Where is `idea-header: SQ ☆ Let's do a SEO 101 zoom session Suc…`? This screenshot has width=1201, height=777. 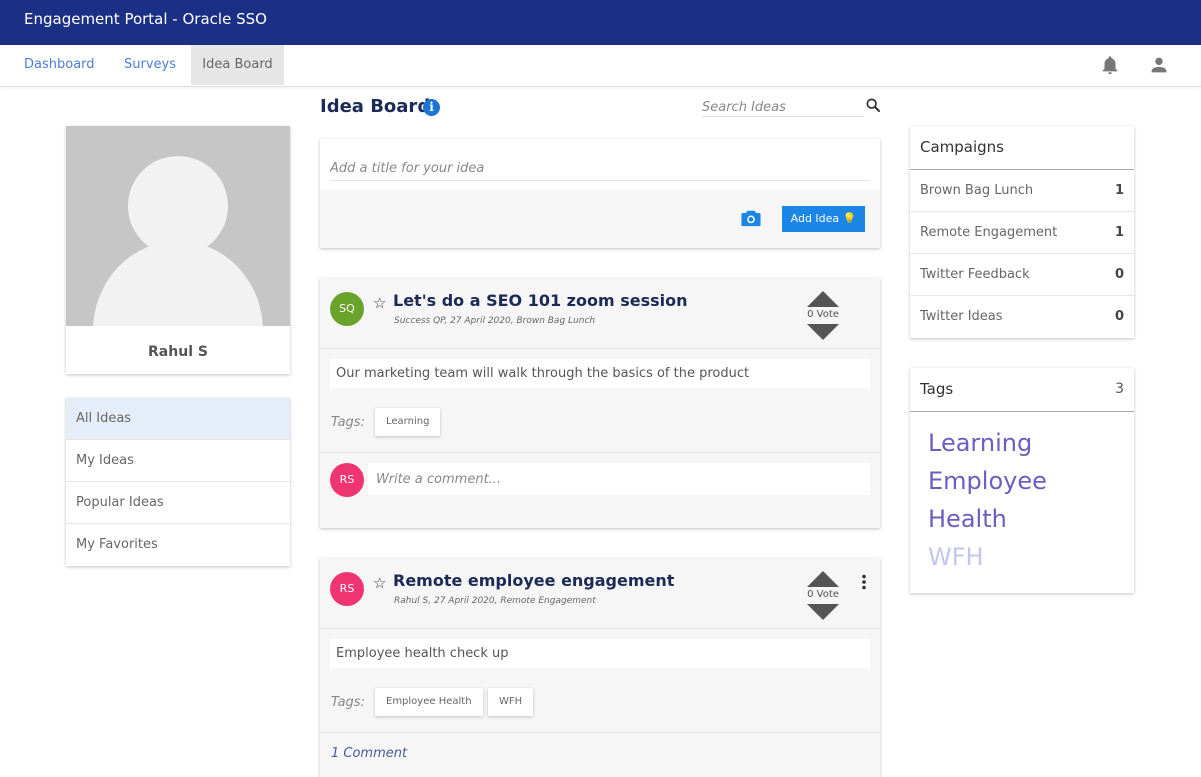 idea-header: SQ ☆ Let's do a SEO 101 zoom session Suc… is located at coordinates (600, 313).